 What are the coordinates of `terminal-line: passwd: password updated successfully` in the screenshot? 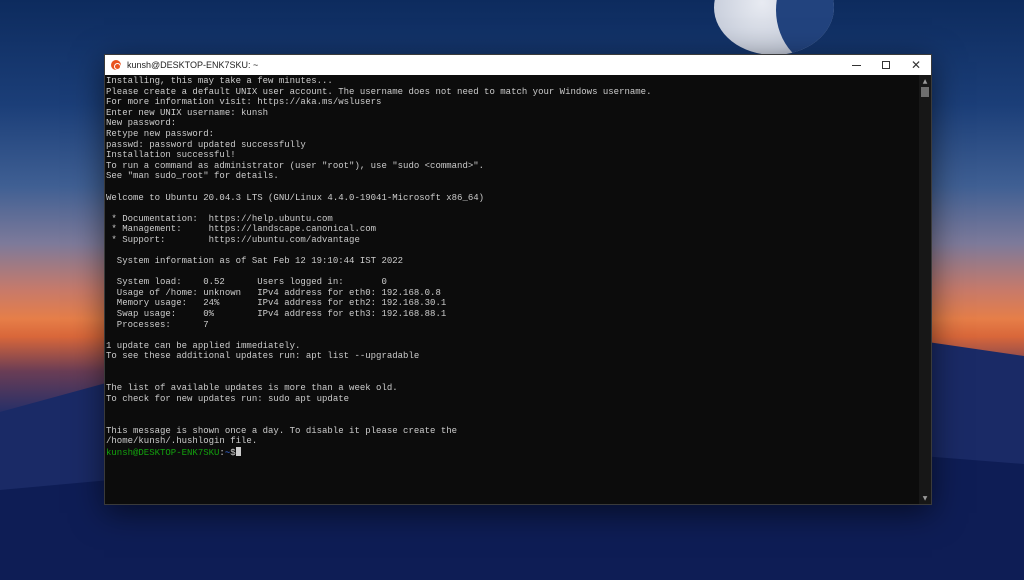 It's located at (206, 144).